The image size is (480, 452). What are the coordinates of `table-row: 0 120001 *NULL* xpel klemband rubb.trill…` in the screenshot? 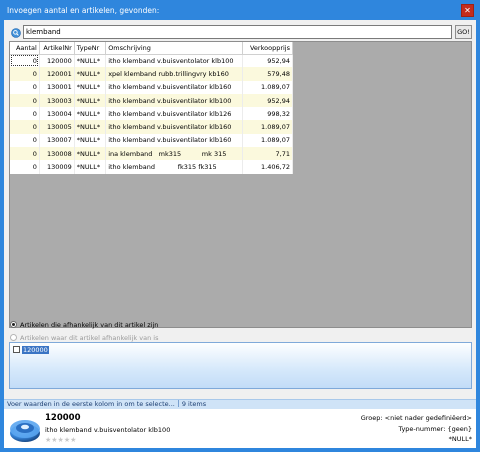 It's located at (152, 74).